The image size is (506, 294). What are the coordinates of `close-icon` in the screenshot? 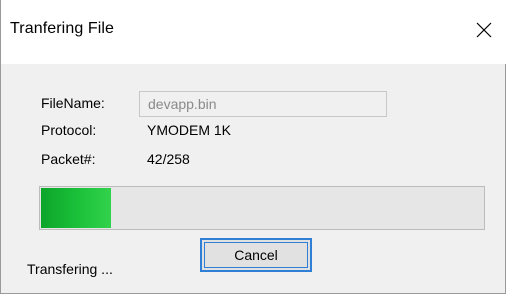 It's located at (484, 30).